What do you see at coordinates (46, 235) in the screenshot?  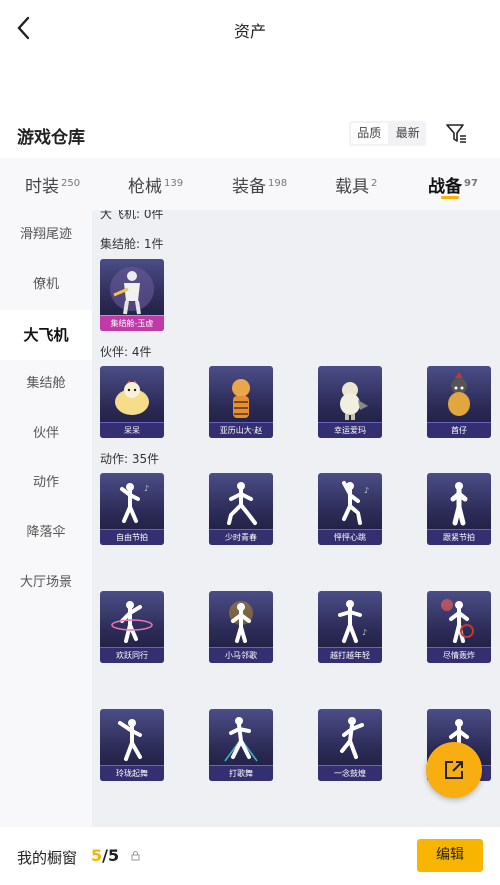 I see `sidebar-item-glide-trail: 滑翔尾迹` at bounding box center [46, 235].